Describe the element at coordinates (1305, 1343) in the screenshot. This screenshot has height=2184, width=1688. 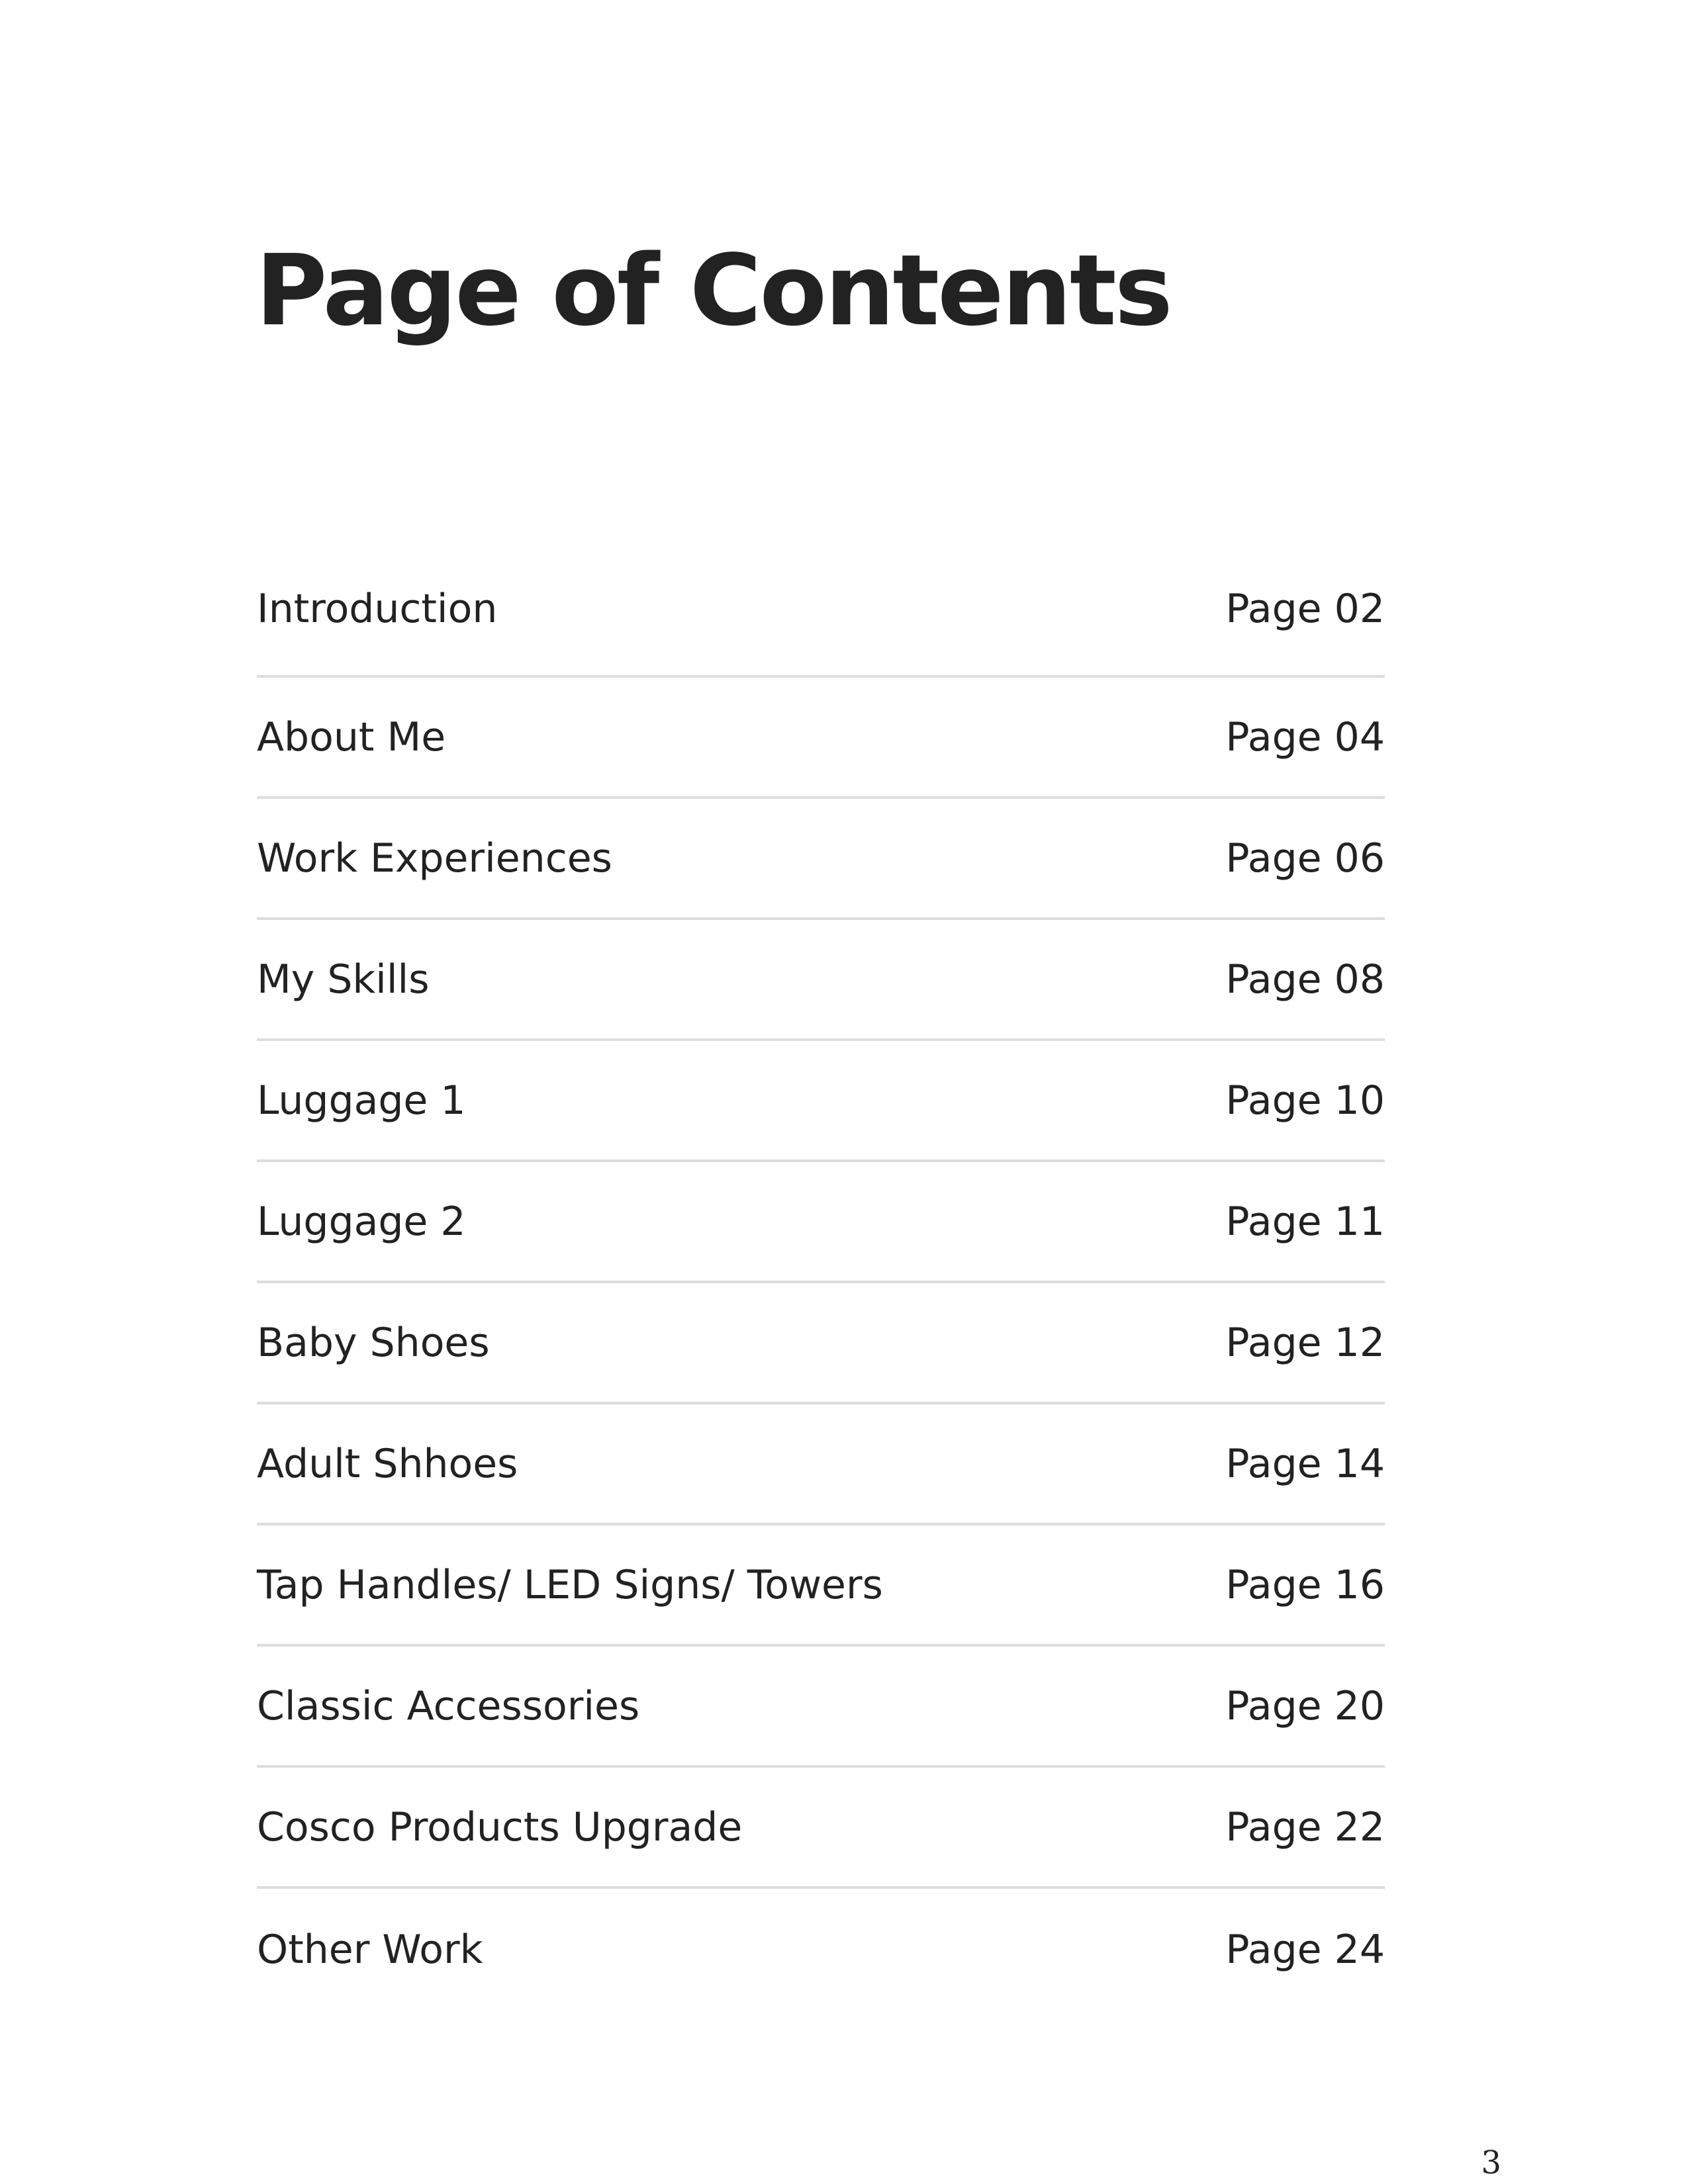
I see `toc-entry-page: Page 12` at that location.